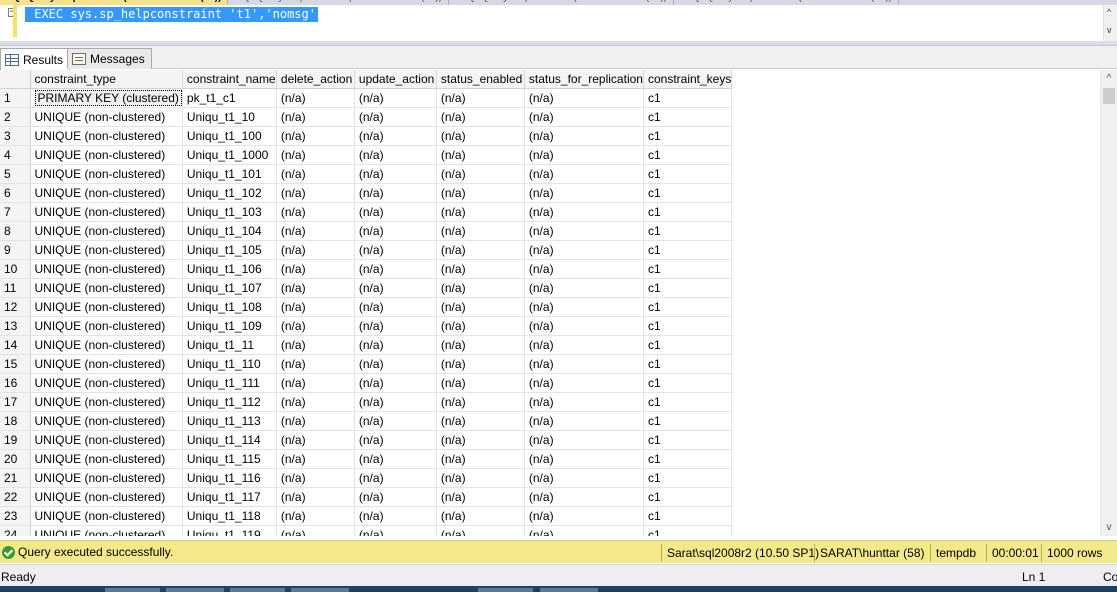 The height and width of the screenshot is (592, 1117). I want to click on row-number: 1, so click(15, 98).